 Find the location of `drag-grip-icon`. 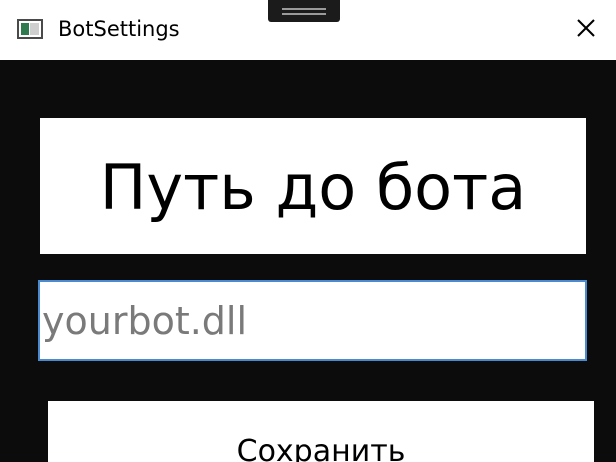

drag-grip-icon is located at coordinates (304, 11).